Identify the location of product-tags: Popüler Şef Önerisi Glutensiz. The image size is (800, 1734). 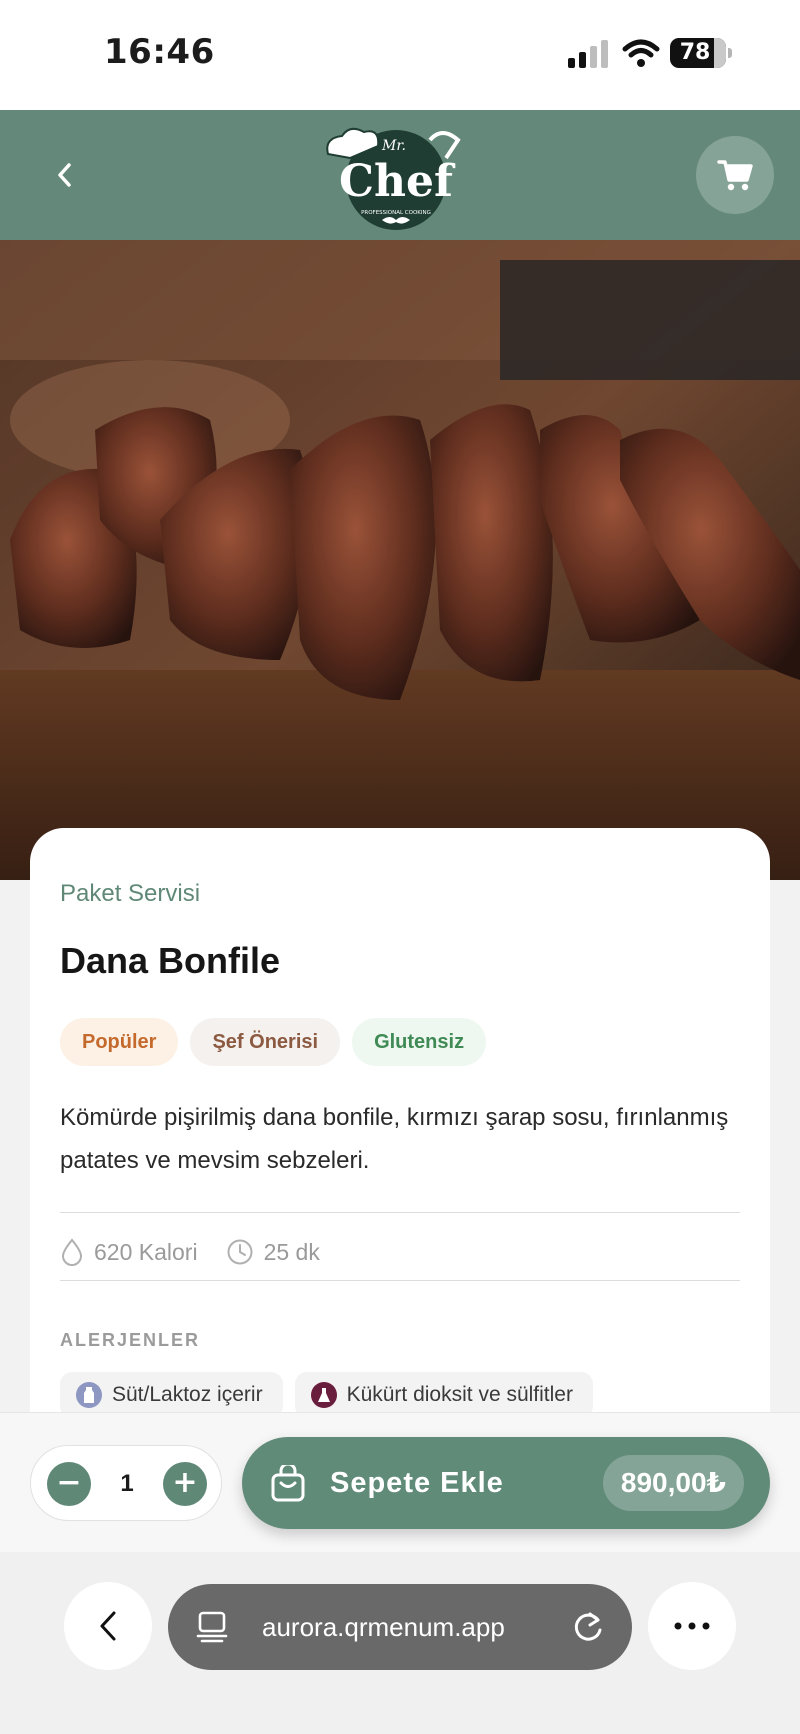
(273, 1042).